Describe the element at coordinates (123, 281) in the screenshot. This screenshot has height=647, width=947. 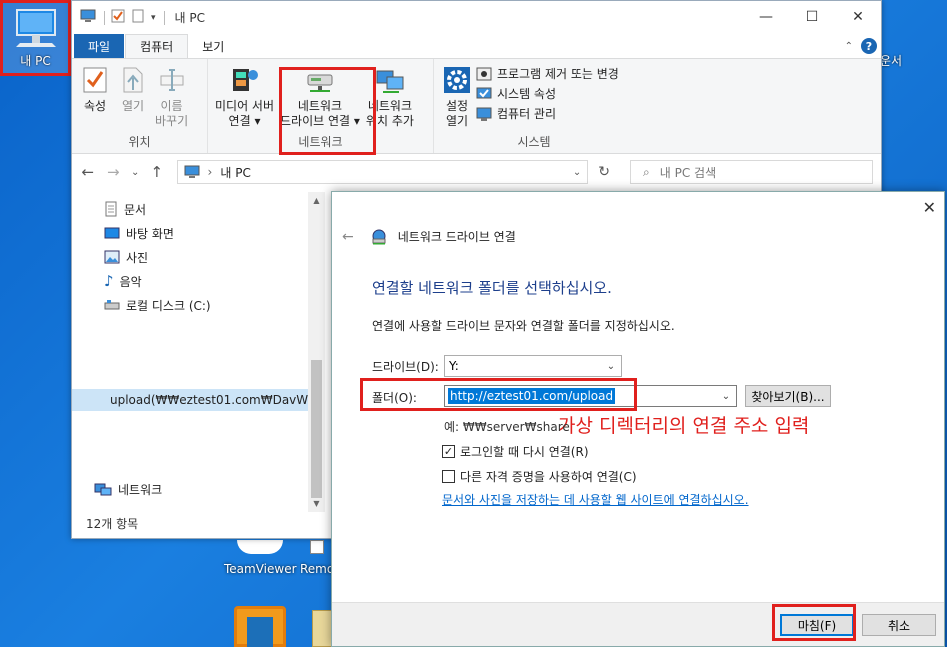
I see `nav-item-music: ♪ 음악` at that location.